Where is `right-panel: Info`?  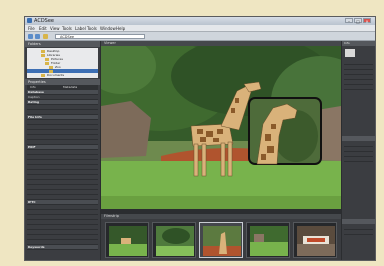
right-panel: Info is located at coordinates (358, 150).